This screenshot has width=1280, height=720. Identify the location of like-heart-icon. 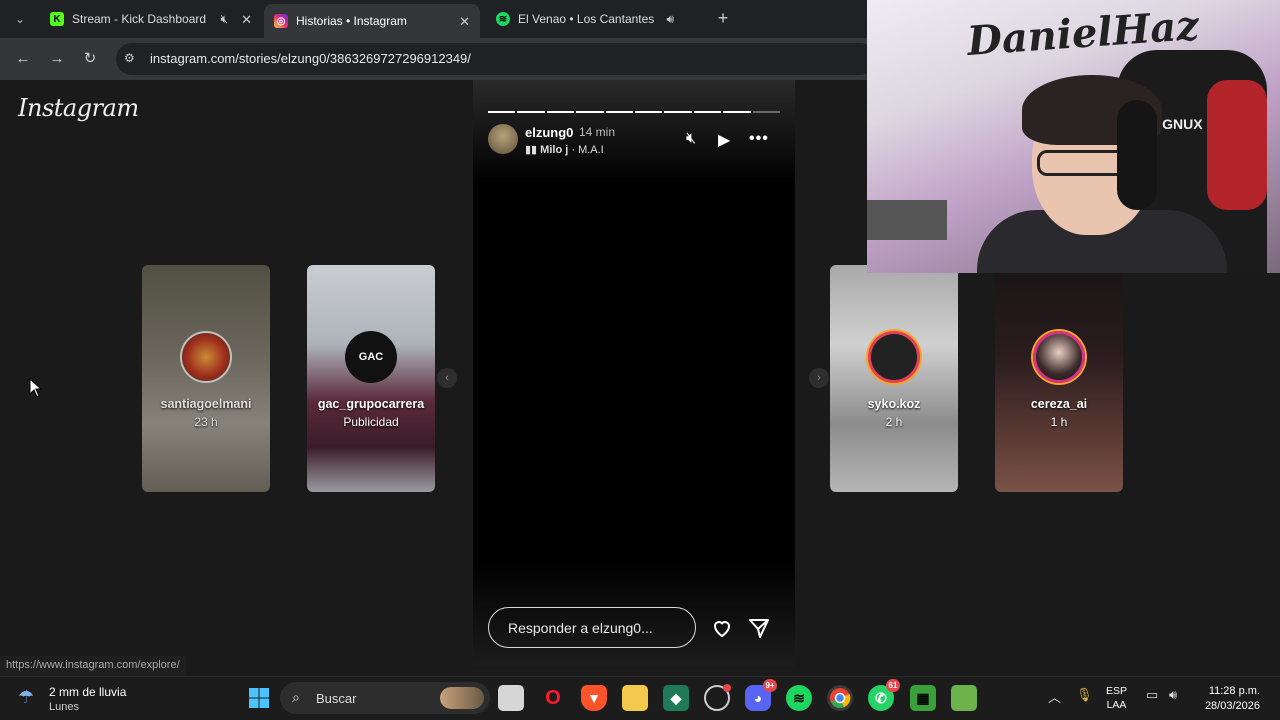
(722, 628).